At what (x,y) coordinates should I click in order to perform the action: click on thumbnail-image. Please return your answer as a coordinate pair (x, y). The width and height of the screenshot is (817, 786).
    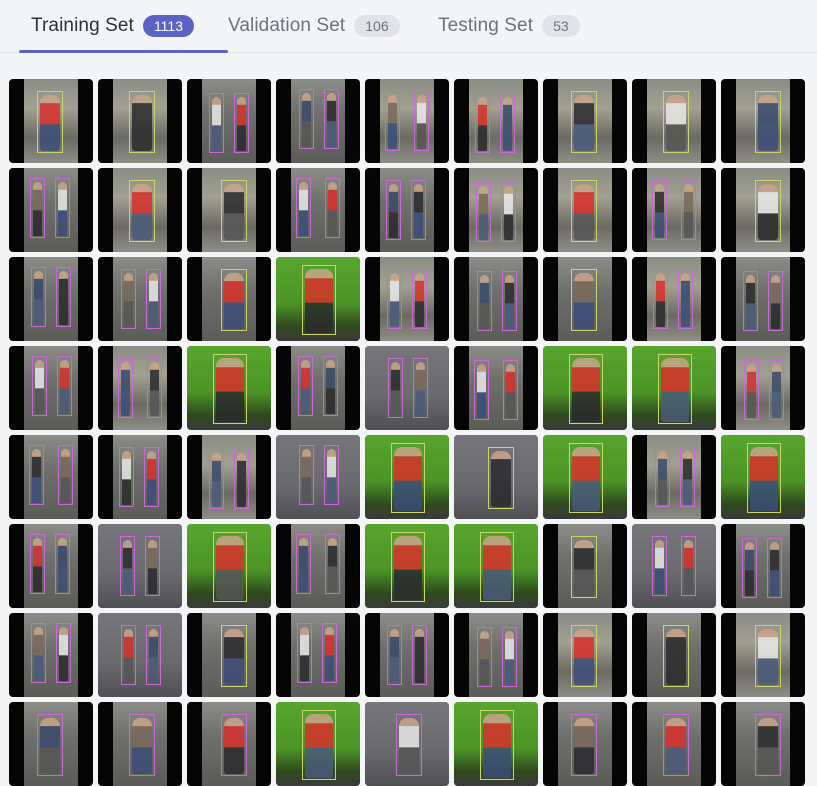
    Looking at the image, I should click on (318, 477).